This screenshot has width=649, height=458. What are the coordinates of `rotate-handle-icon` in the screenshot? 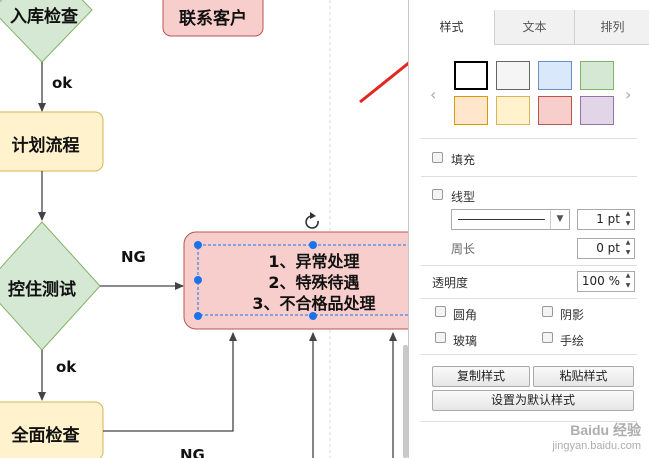 It's located at (312, 220).